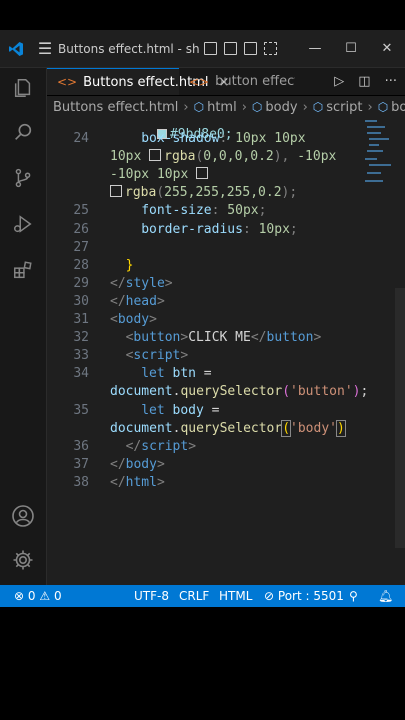  I want to click on code-token: let, so click(153, 374).